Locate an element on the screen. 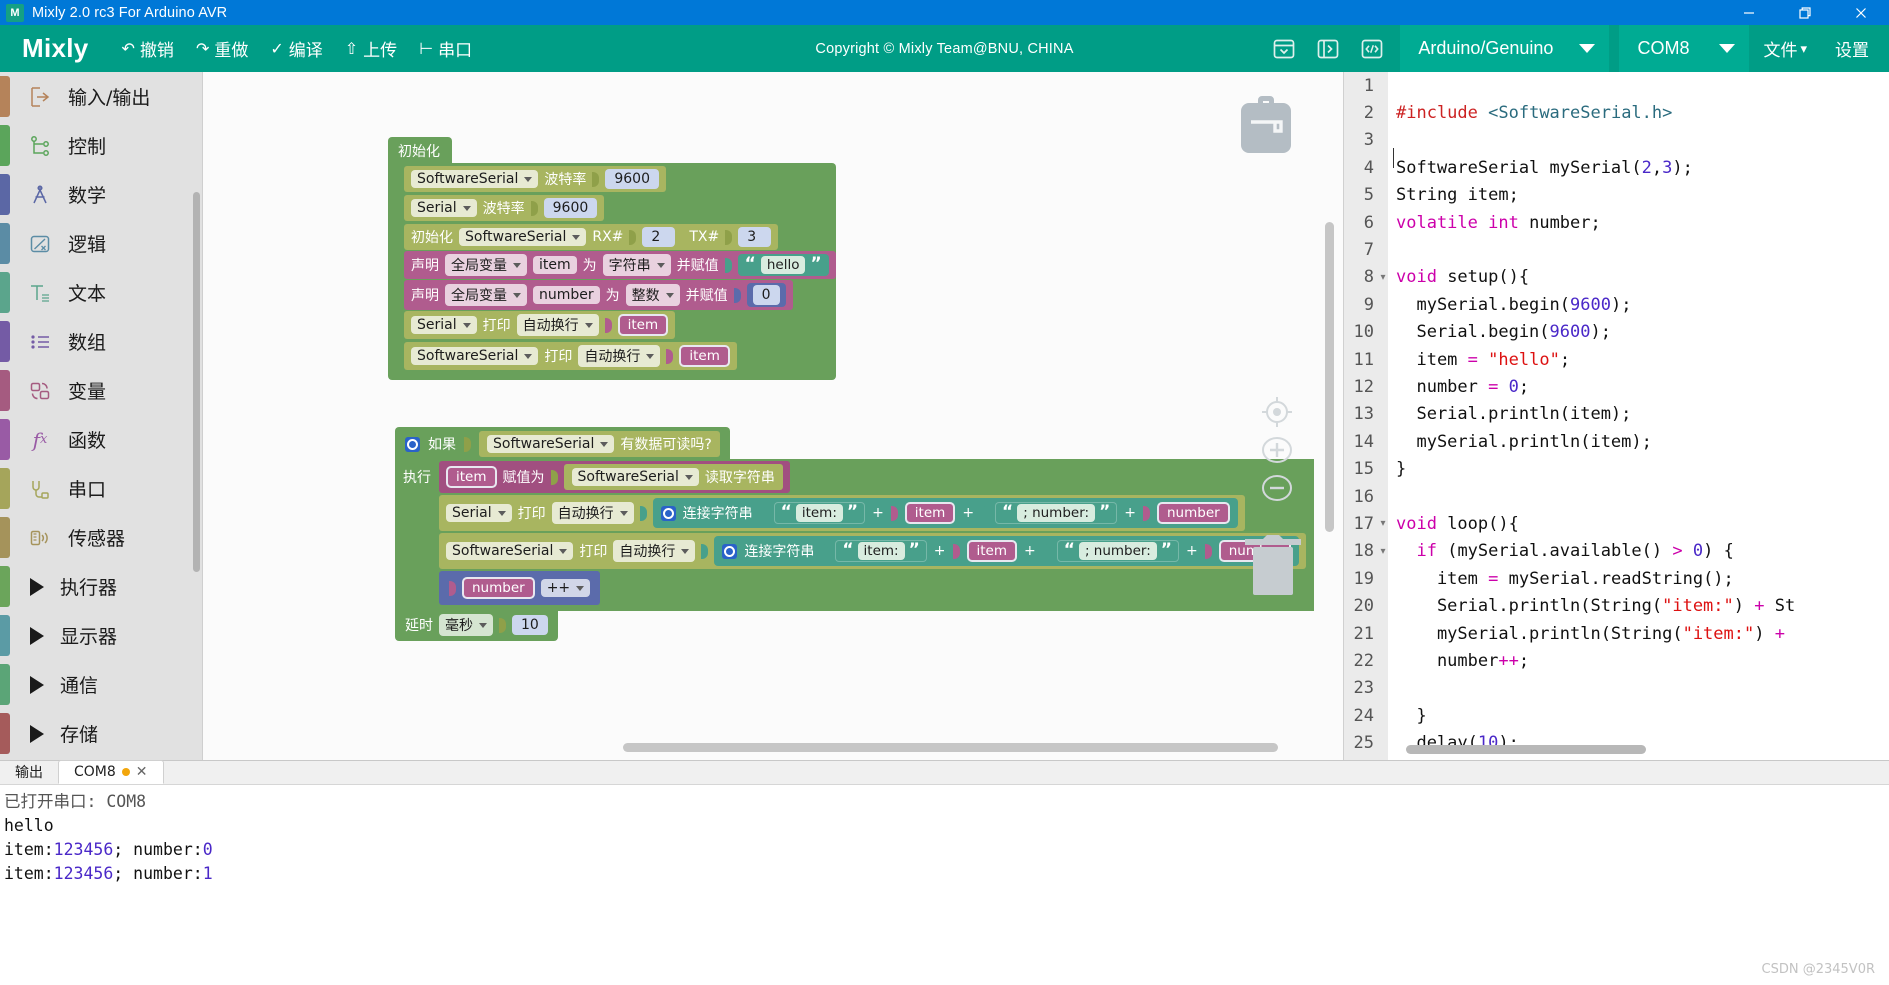 The height and width of the screenshot is (985, 1889). serial-monitor-button: ⊢ 串口 is located at coordinates (445, 48).